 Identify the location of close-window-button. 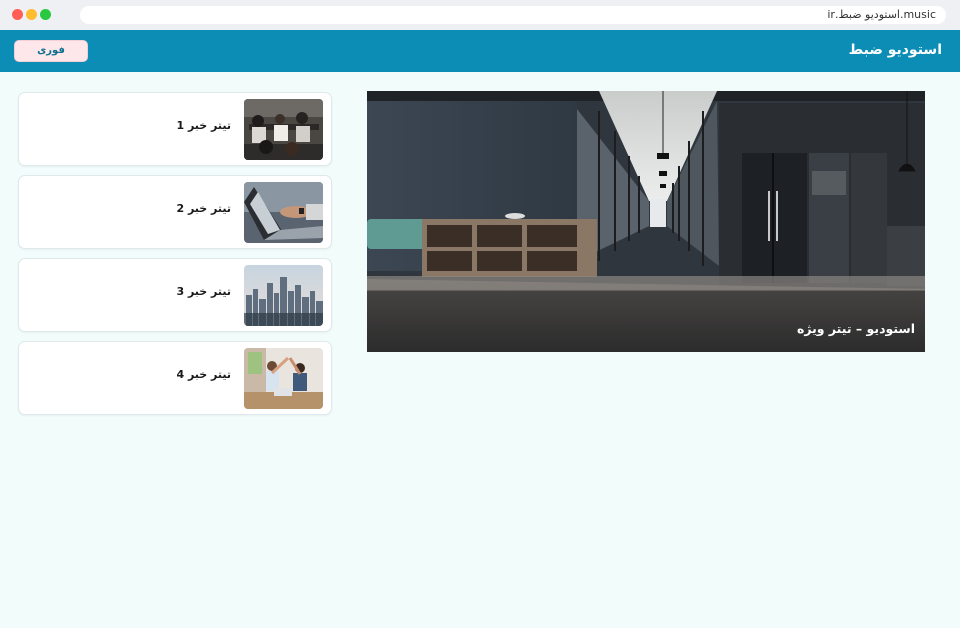
(17, 14).